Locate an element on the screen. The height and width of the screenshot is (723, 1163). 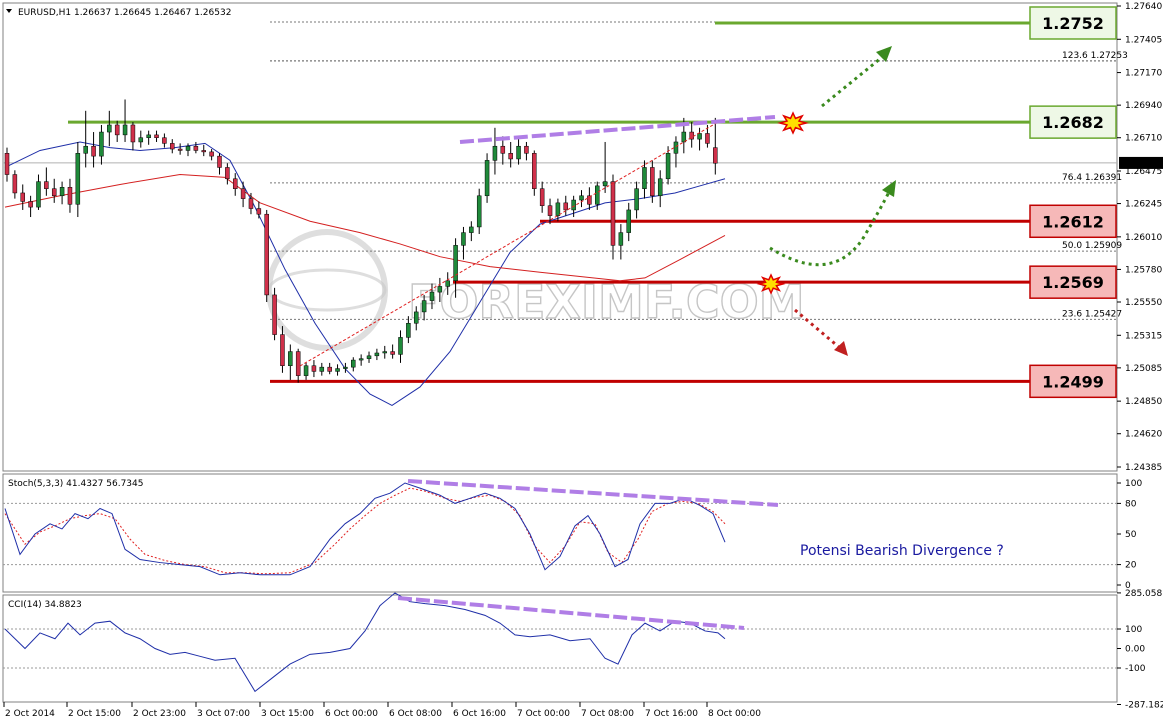
cci-tick-label: 100 is located at coordinates (1133, 630).